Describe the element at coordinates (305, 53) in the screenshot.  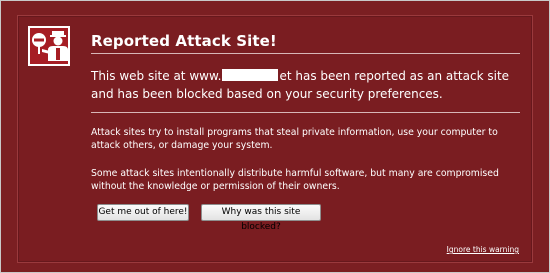
I see `title-divider` at that location.